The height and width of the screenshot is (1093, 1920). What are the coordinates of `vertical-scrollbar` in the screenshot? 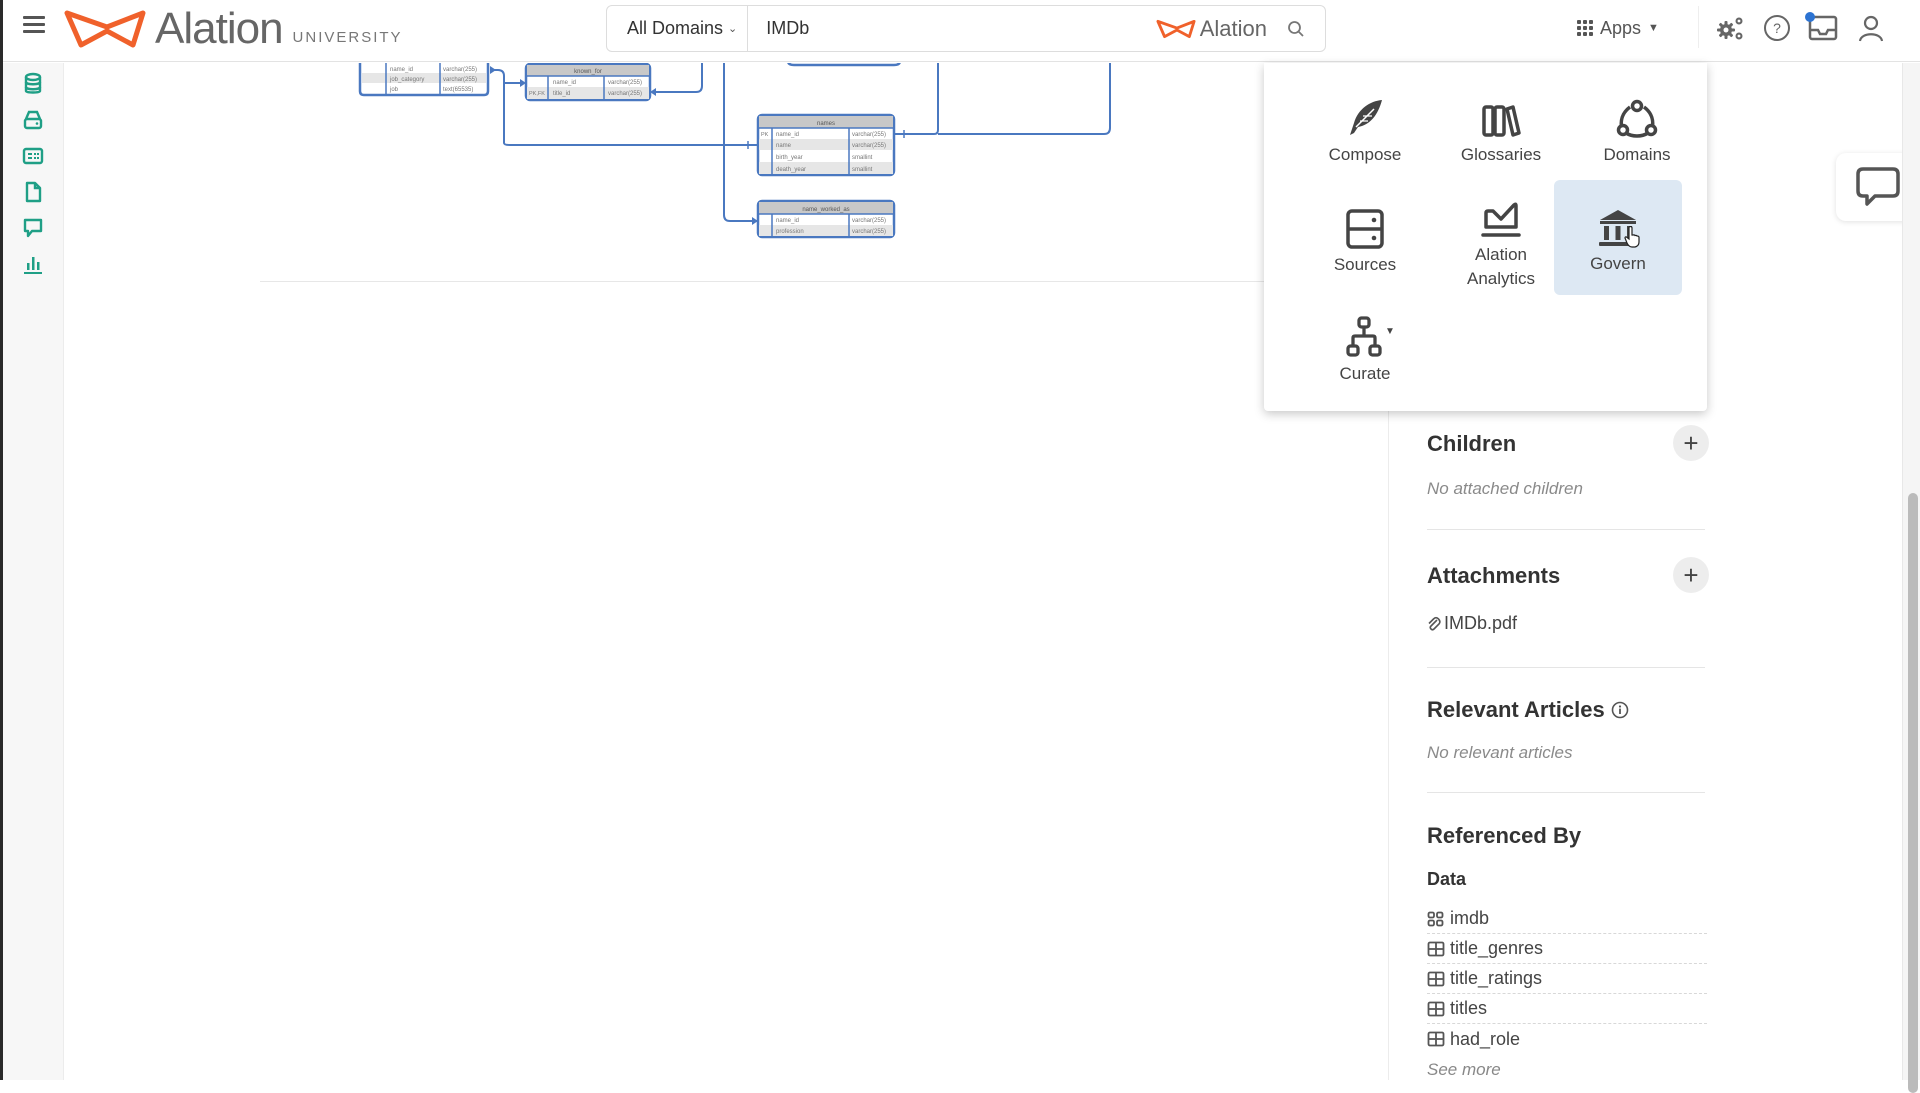 It's located at (1911, 578).